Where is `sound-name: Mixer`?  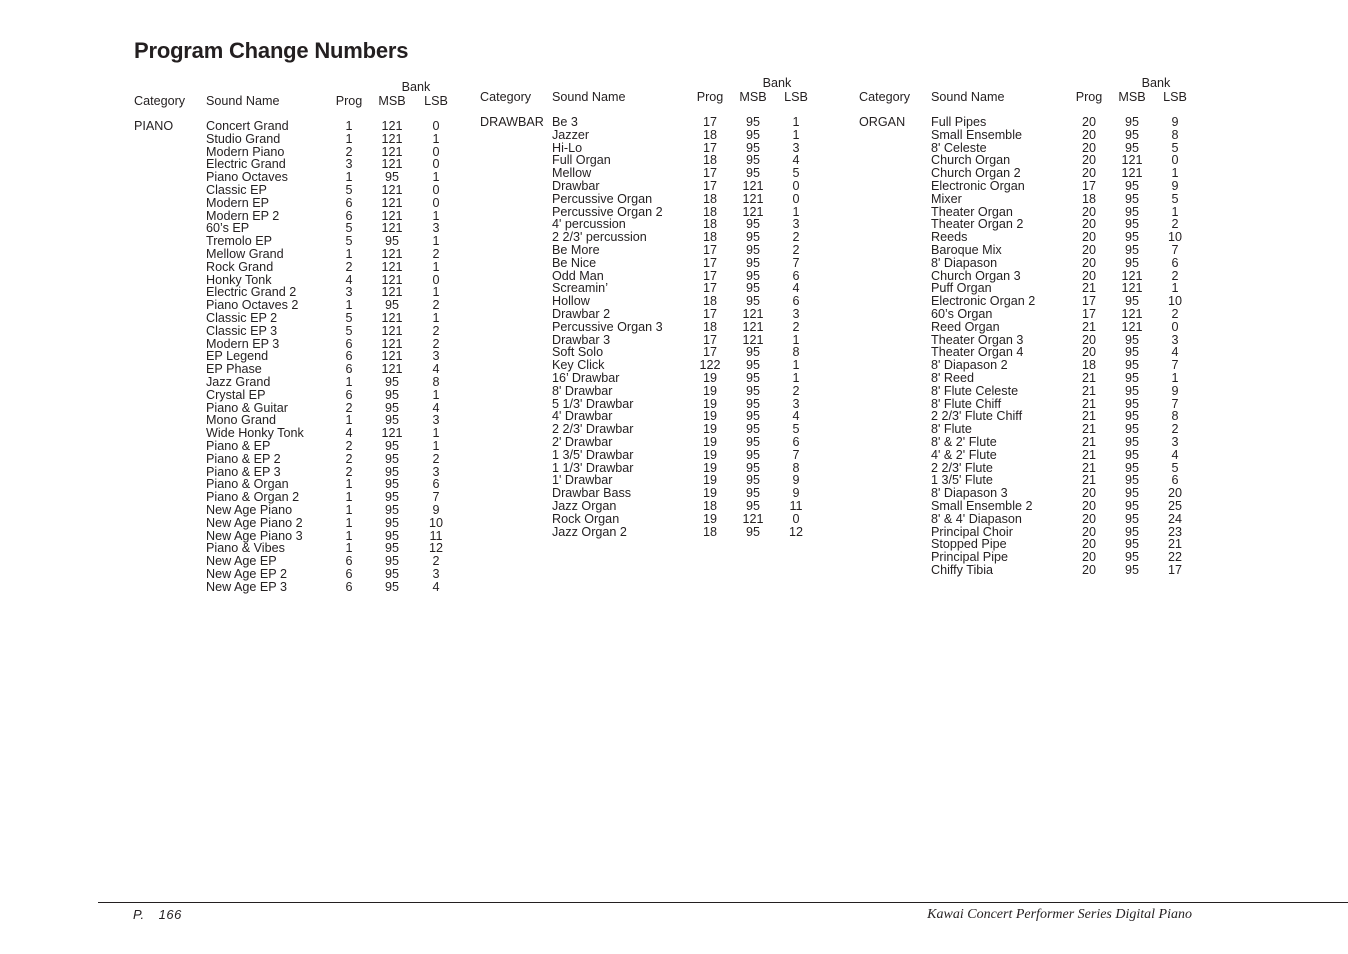 sound-name: Mixer is located at coordinates (946, 198).